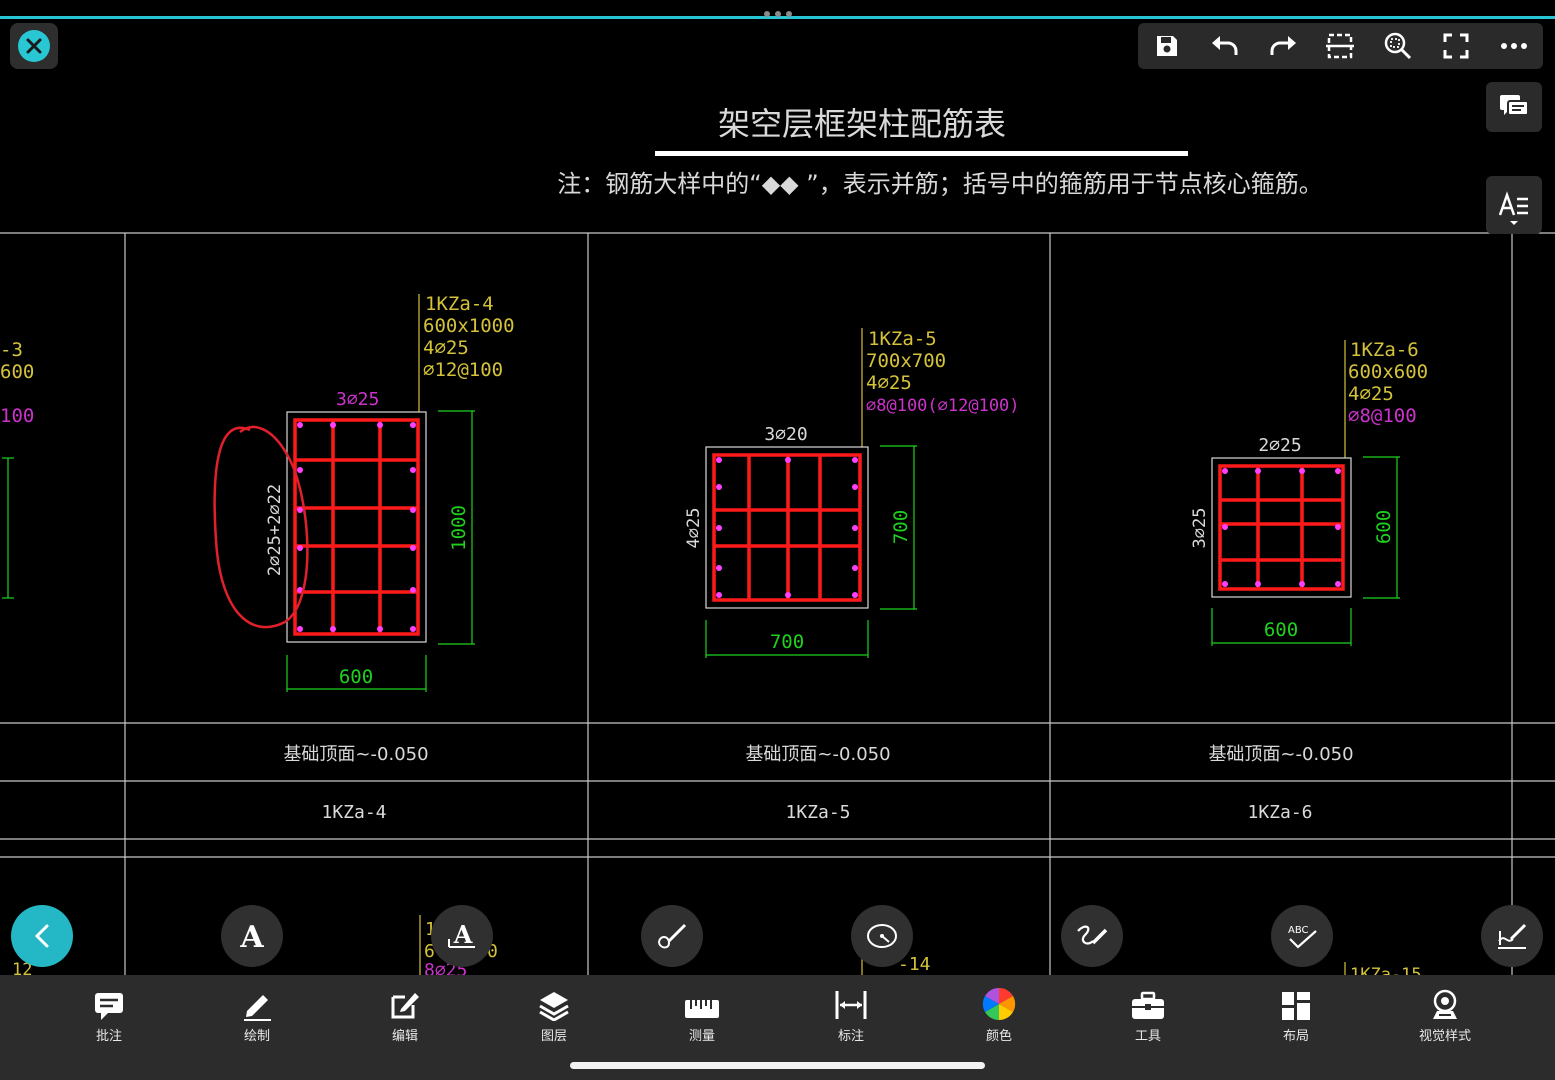 The height and width of the screenshot is (1080, 1555). I want to click on bottom-tab-tools: 工具, so click(1148, 1014).